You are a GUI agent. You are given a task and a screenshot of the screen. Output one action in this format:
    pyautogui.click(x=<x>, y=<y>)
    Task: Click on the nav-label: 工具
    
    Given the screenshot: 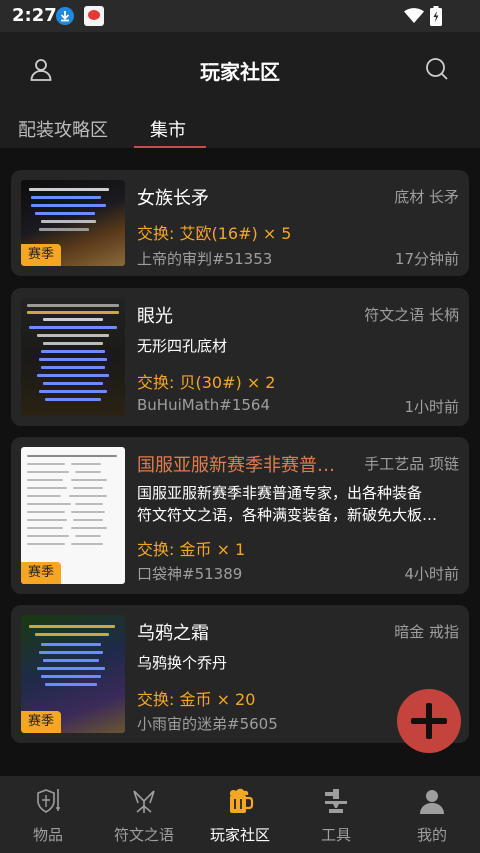 What is the action you would take?
    pyautogui.click(x=335, y=835)
    